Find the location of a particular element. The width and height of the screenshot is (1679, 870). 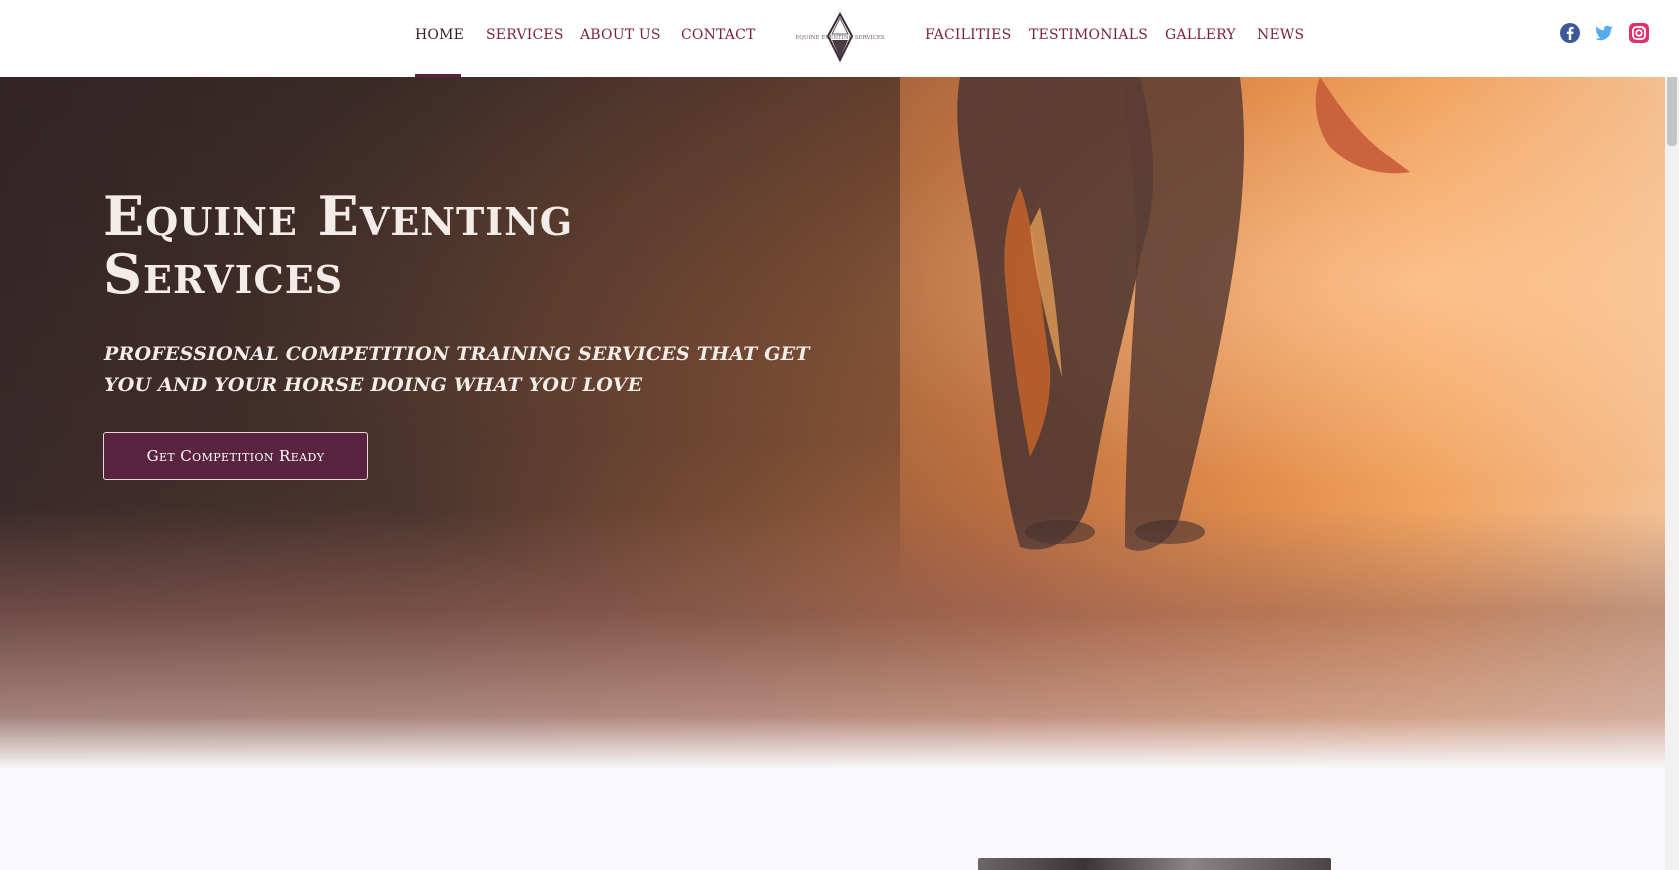

instagram-icon is located at coordinates (1639, 33).